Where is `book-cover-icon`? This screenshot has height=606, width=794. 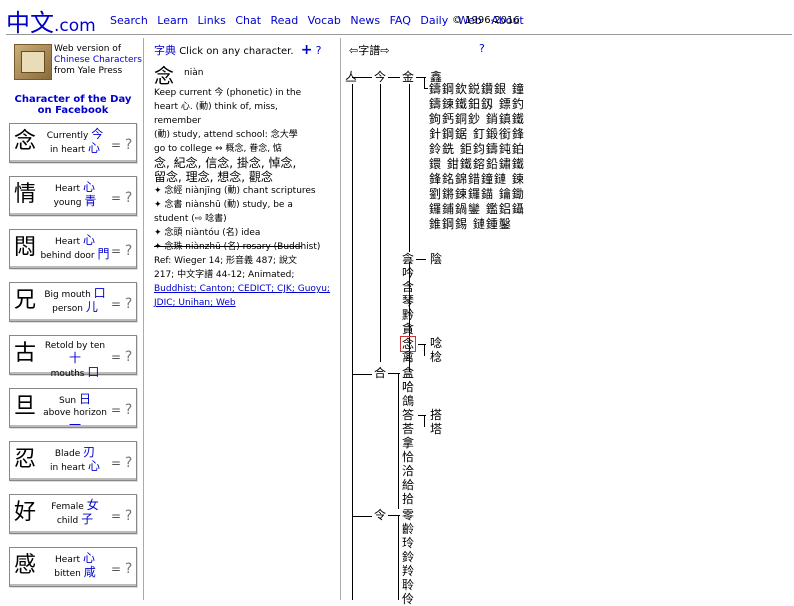 book-cover-icon is located at coordinates (33, 62).